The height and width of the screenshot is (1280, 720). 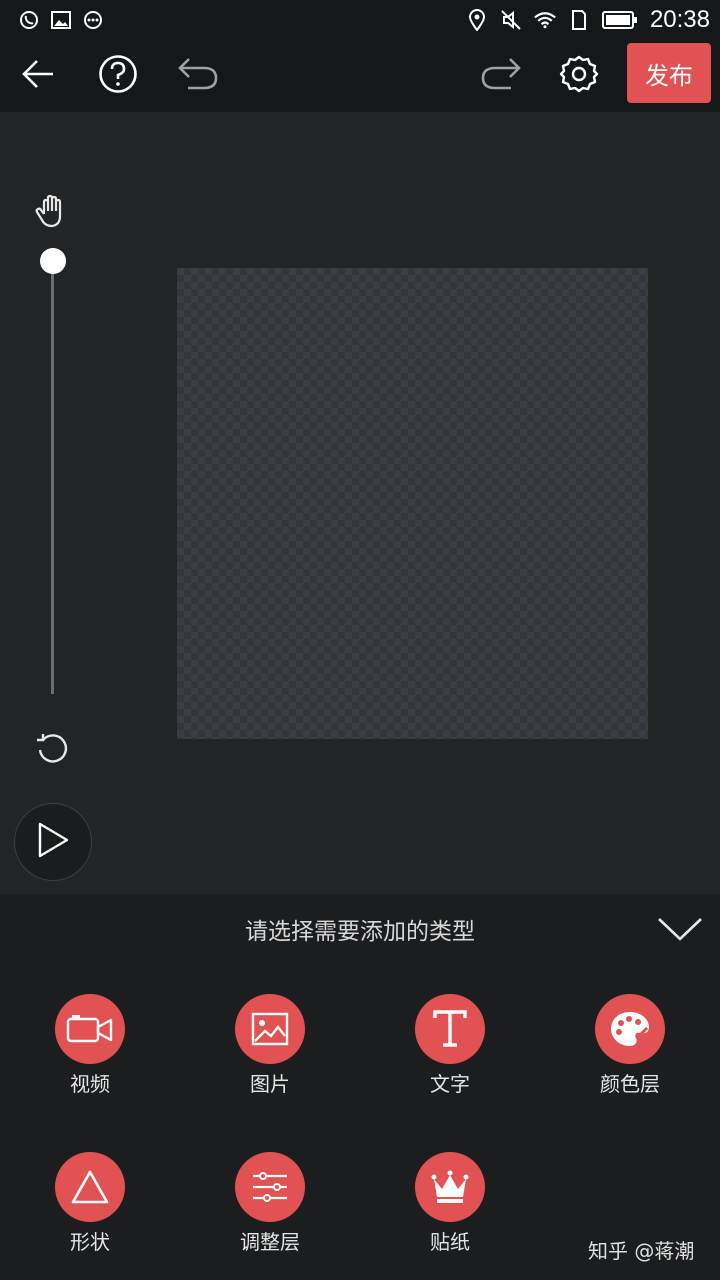 I want to click on help-button, so click(x=118, y=76).